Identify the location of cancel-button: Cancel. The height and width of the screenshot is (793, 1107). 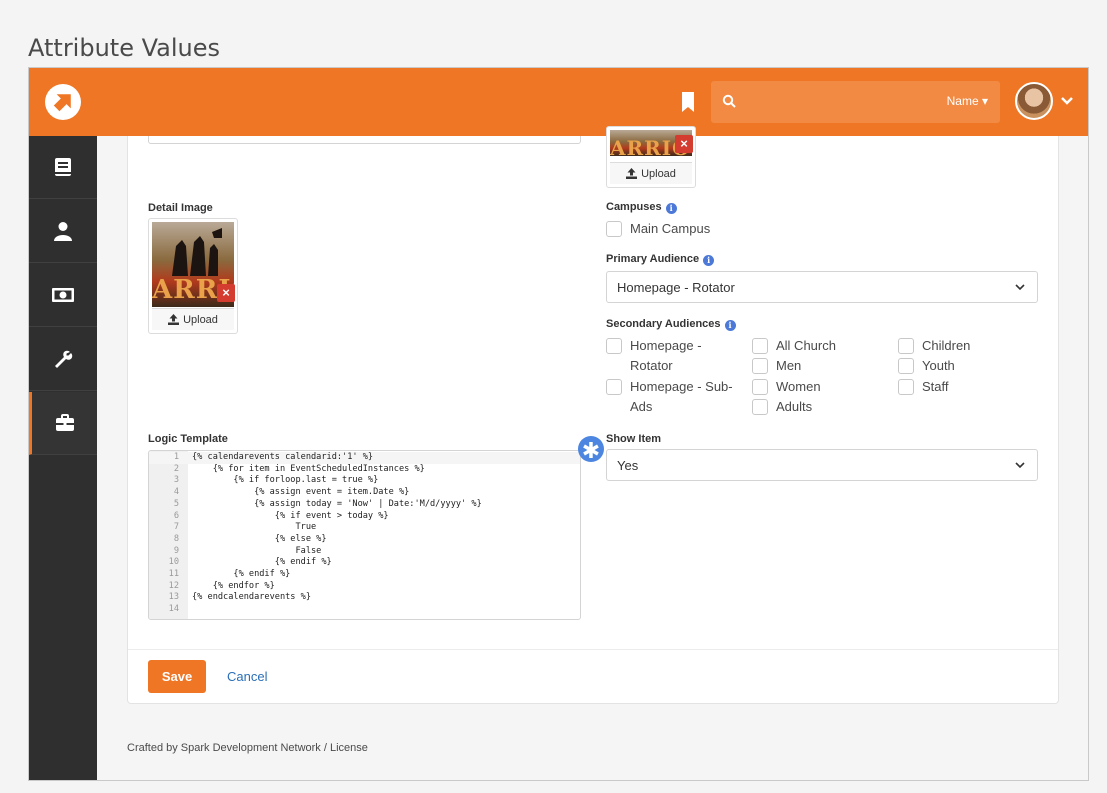
(247, 676).